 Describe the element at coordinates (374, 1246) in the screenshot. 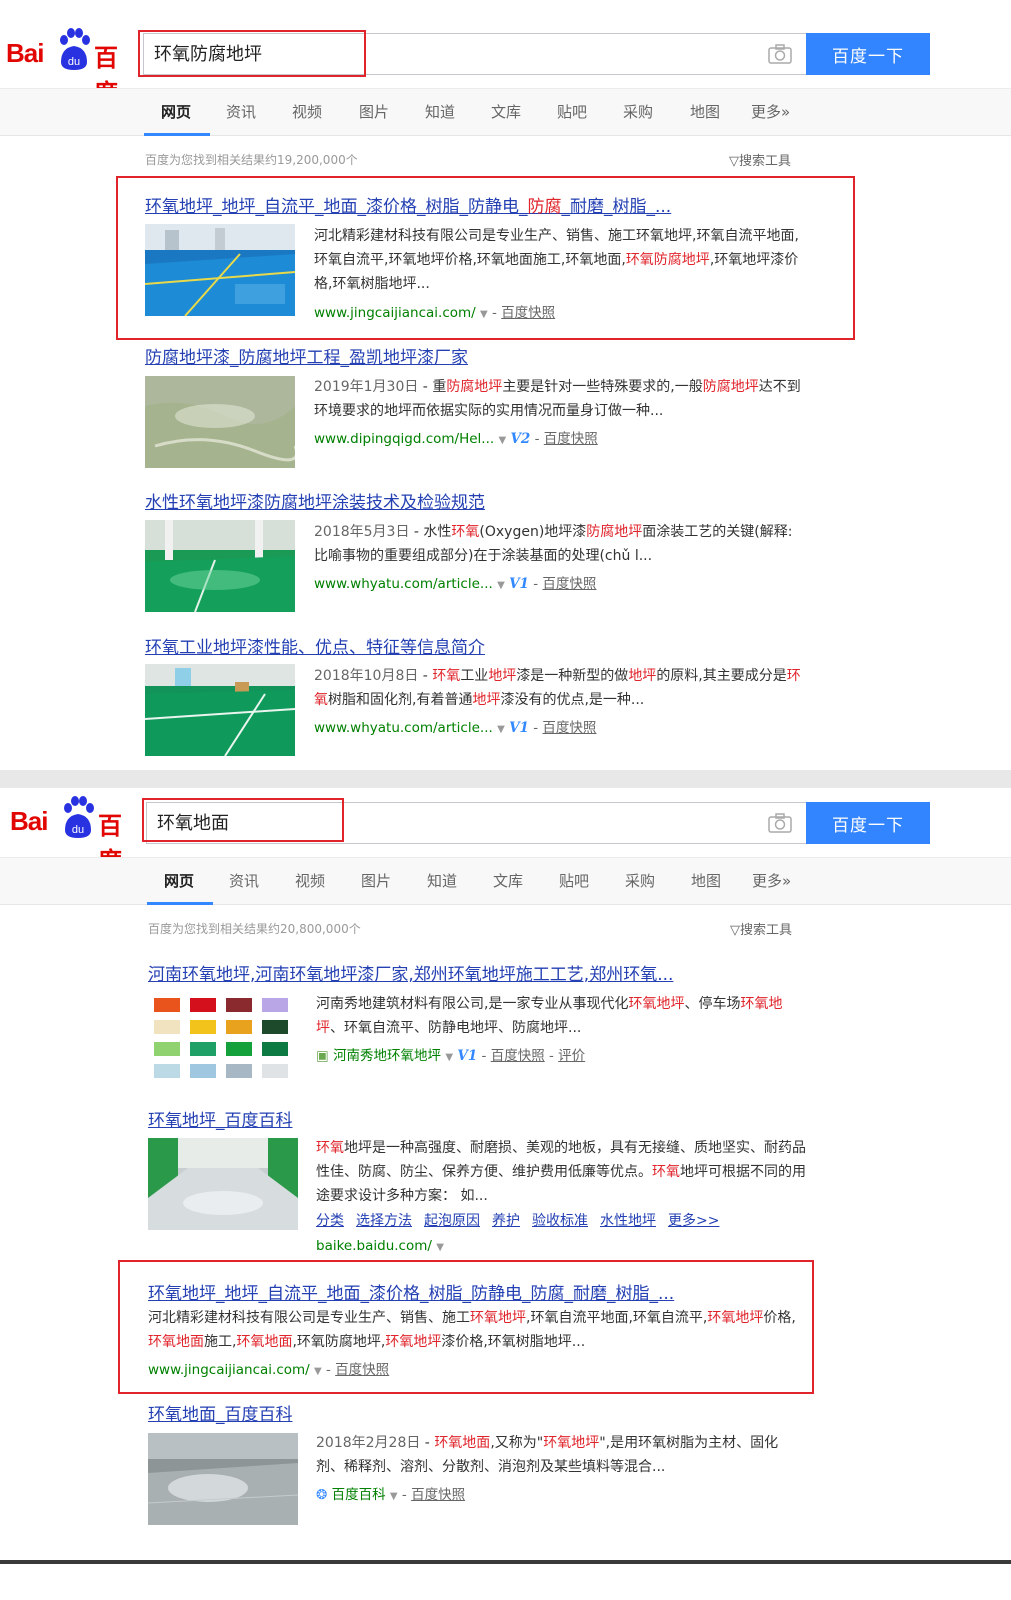

I see `result-url: baike.baidu.com/` at that location.